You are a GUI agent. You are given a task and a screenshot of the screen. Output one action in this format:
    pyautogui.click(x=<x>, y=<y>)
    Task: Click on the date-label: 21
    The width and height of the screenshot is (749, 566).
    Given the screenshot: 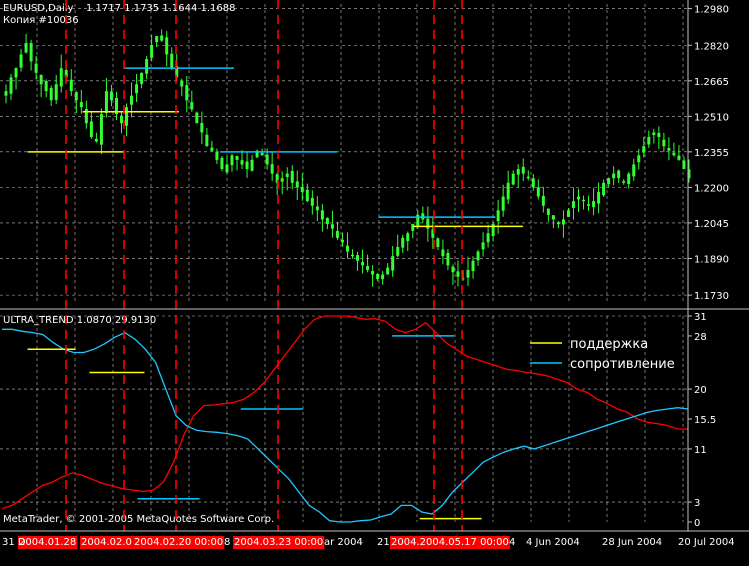 What is the action you would take?
    pyautogui.click(x=383, y=542)
    